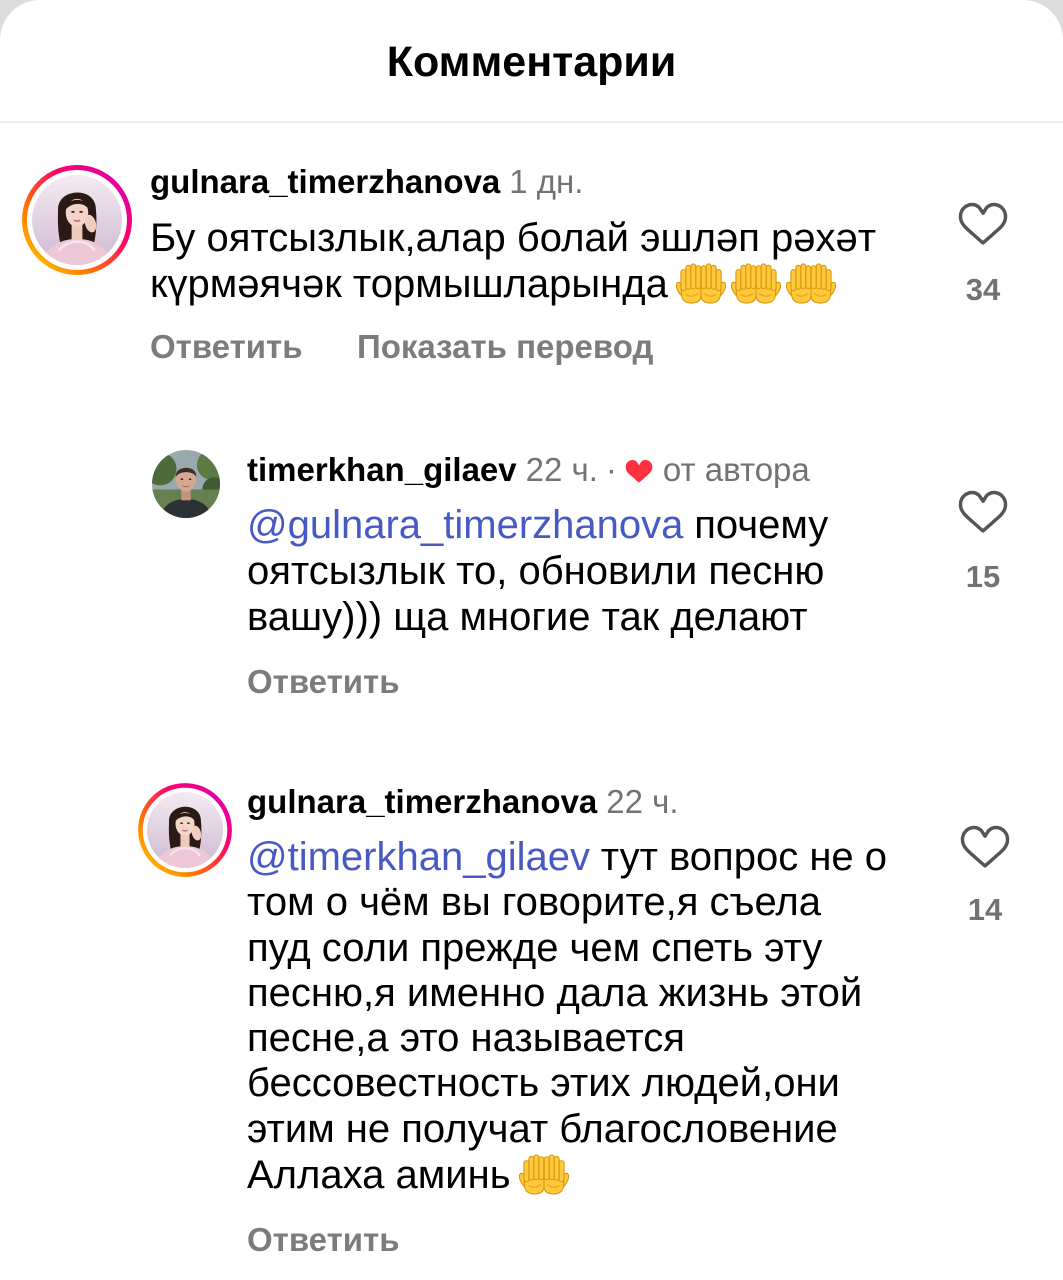 The height and width of the screenshot is (1280, 1063). I want to click on comment-text-line: Бу оятсызлык,алар болай эшләп рәхәт, so click(513, 238).